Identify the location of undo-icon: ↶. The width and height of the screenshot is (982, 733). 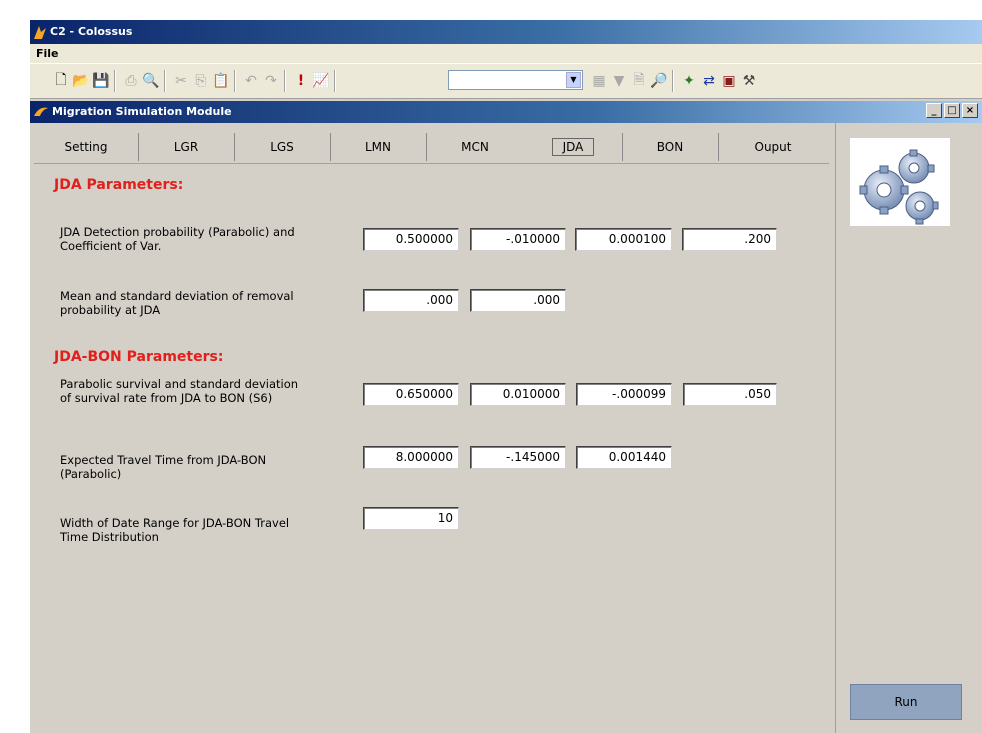
(251, 81).